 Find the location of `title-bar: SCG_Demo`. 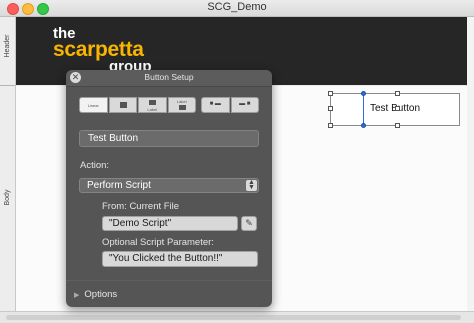

title-bar: SCG_Demo is located at coordinates (237, 8).